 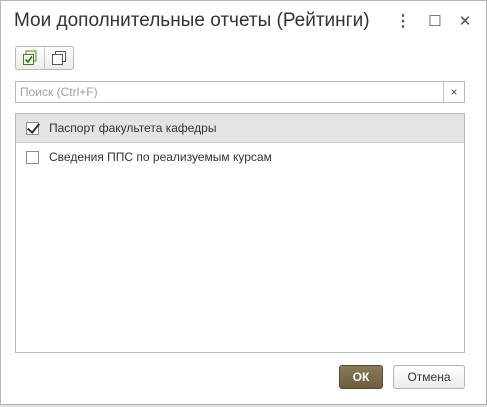 I want to click on clear-search-icon: ×, so click(x=453, y=92).